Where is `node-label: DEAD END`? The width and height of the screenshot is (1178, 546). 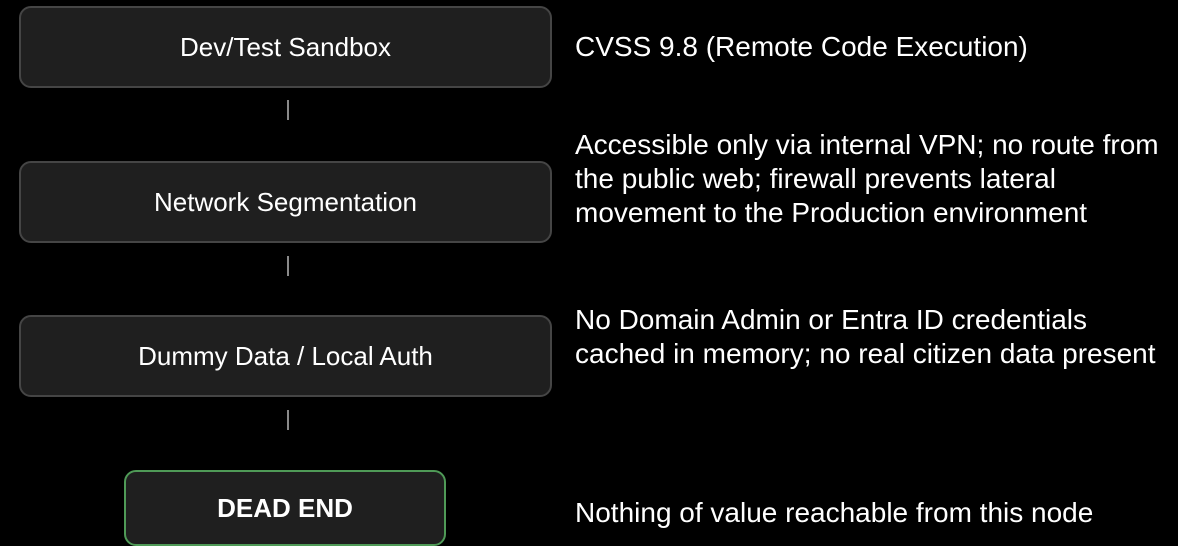 node-label: DEAD END is located at coordinates (285, 507).